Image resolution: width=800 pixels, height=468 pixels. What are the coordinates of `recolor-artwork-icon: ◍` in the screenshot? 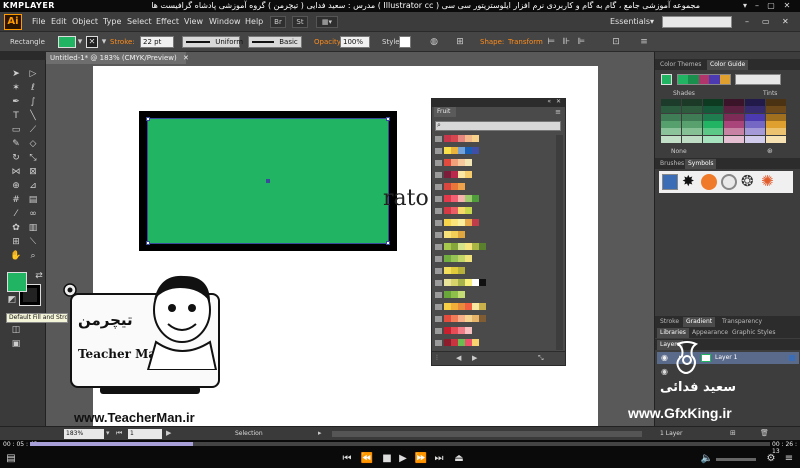 It's located at (434, 42).